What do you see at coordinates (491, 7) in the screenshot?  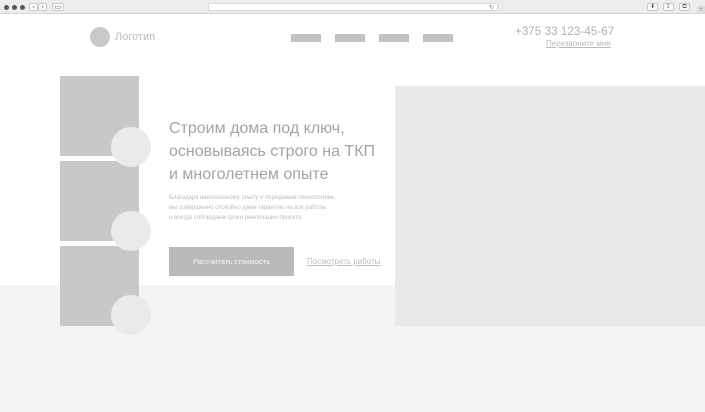 I see `reload-icon: ↻` at bounding box center [491, 7].